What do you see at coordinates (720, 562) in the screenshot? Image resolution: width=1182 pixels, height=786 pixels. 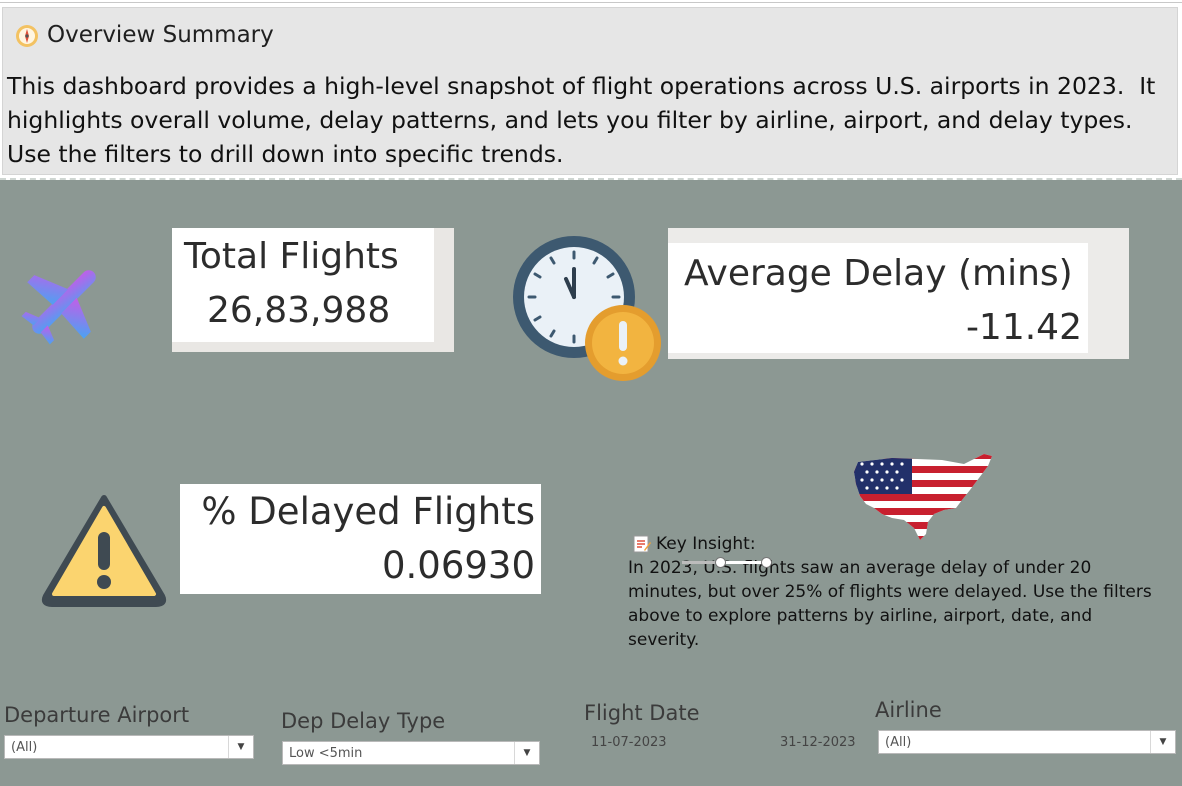 I see `flight-date-start-handle` at bounding box center [720, 562].